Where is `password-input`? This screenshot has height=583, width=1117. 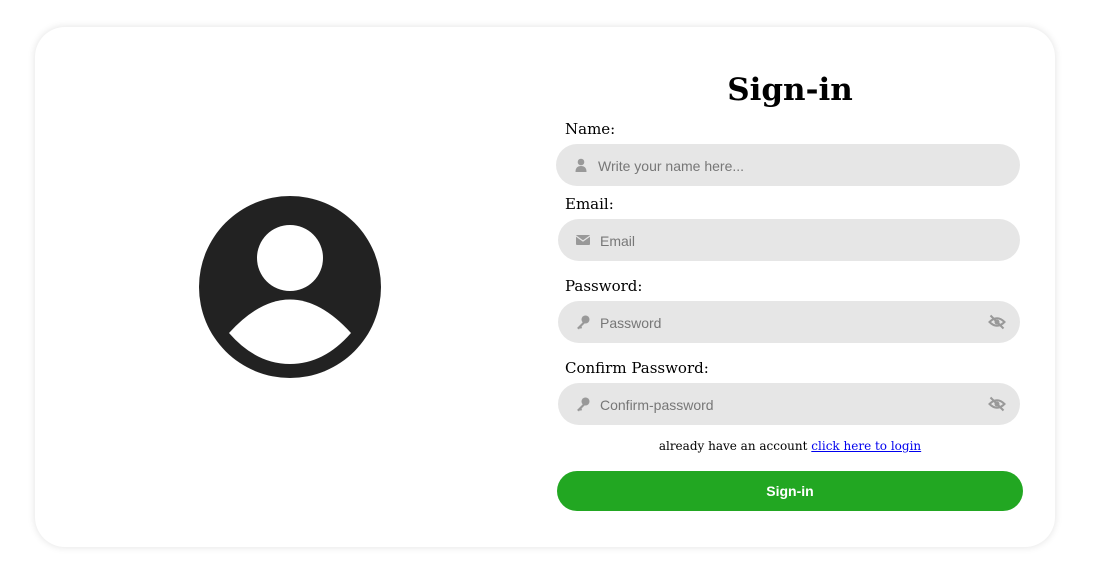
password-input is located at coordinates (790, 323).